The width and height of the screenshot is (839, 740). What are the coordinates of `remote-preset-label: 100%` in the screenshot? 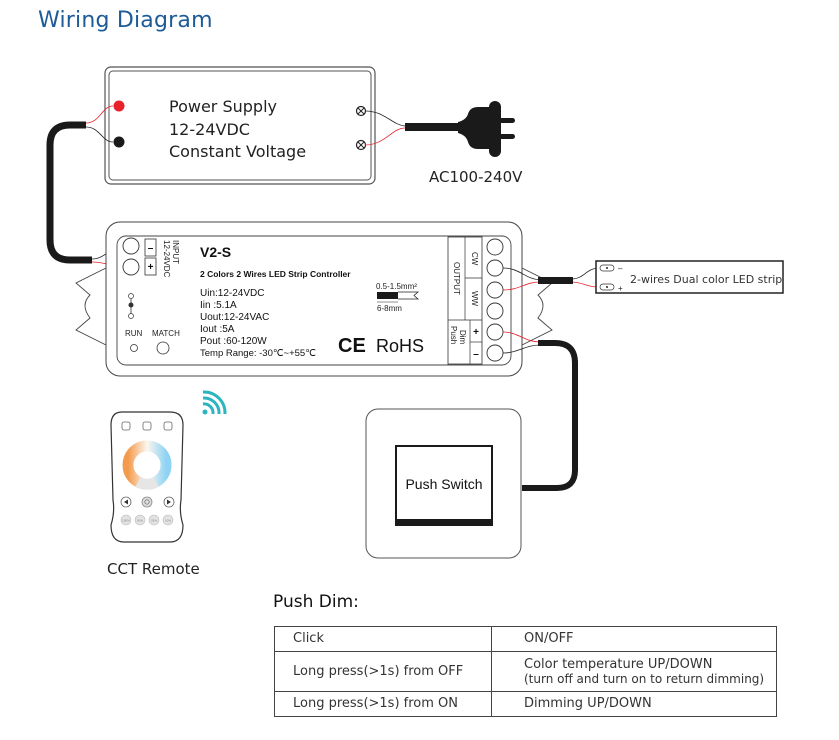 It's located at (126, 521).